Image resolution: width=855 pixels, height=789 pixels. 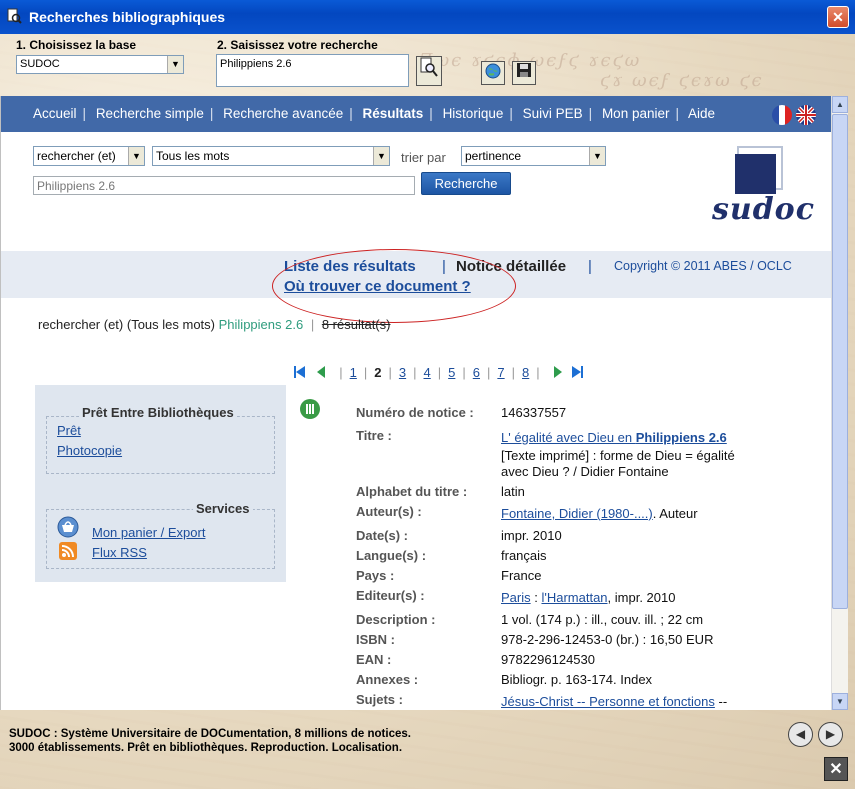 I want to click on vertical-scrollbar: ▲ ▼, so click(x=839, y=403).